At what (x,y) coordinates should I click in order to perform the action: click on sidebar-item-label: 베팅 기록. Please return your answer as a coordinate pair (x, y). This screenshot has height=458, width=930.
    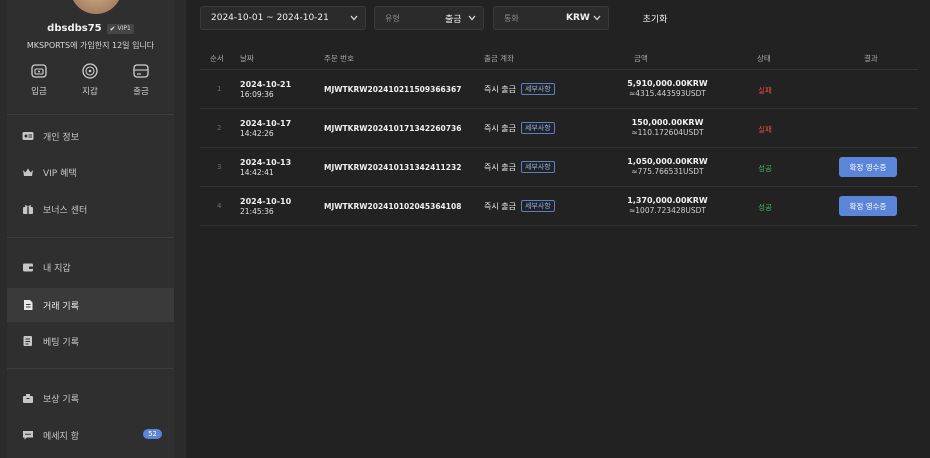
    Looking at the image, I should click on (61, 342).